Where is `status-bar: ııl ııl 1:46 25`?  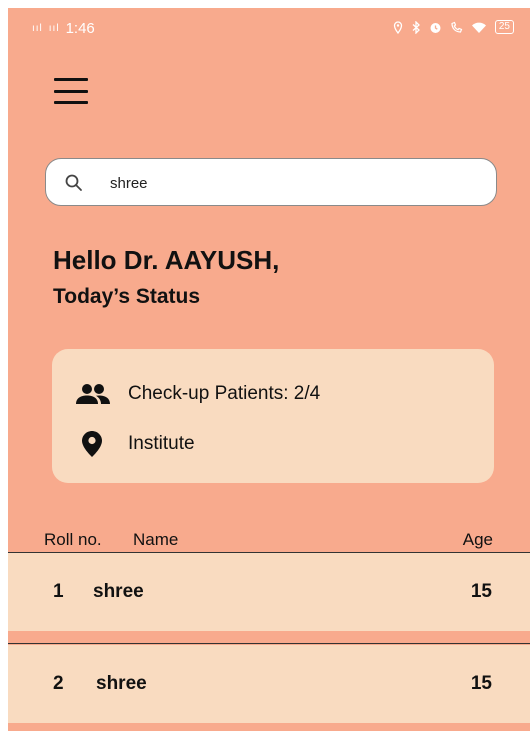
status-bar: ııl ııl 1:46 25 is located at coordinates (269, 28).